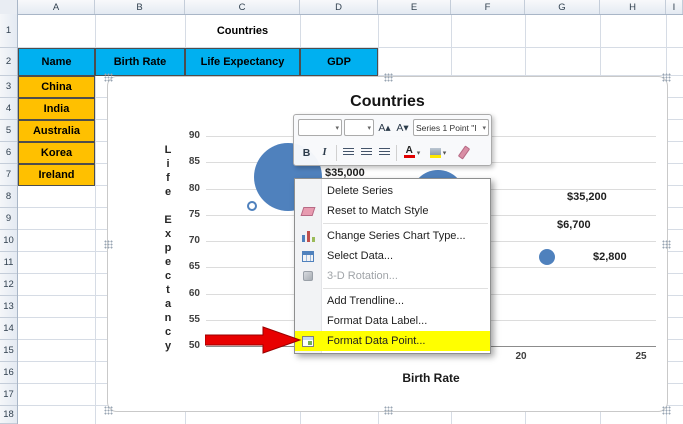  What do you see at coordinates (324, 152) in the screenshot?
I see `italic-button: I` at bounding box center [324, 152].